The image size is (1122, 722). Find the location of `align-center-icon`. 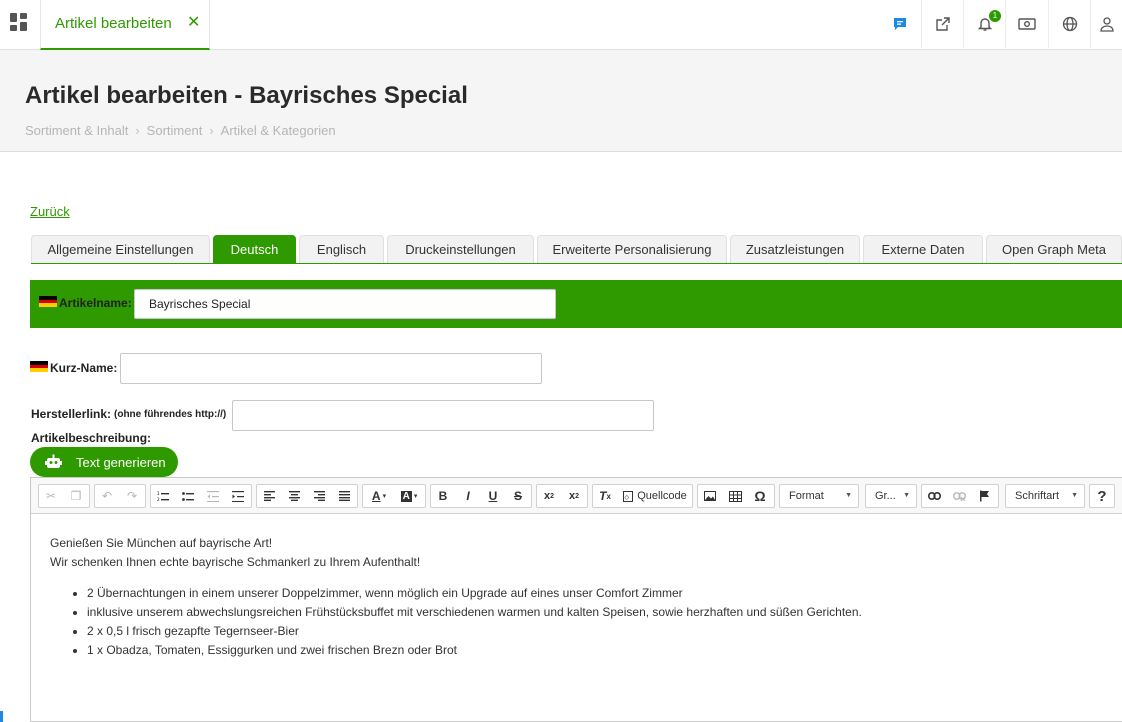

align-center-icon is located at coordinates (294, 496).